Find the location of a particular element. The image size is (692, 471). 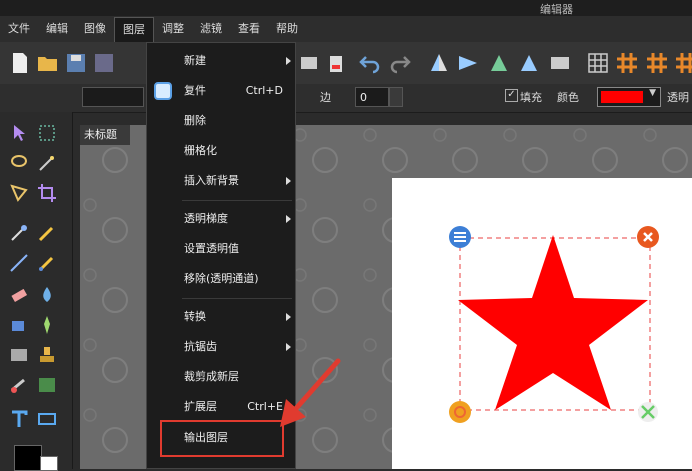

text-tool-icon is located at coordinates (19, 419).